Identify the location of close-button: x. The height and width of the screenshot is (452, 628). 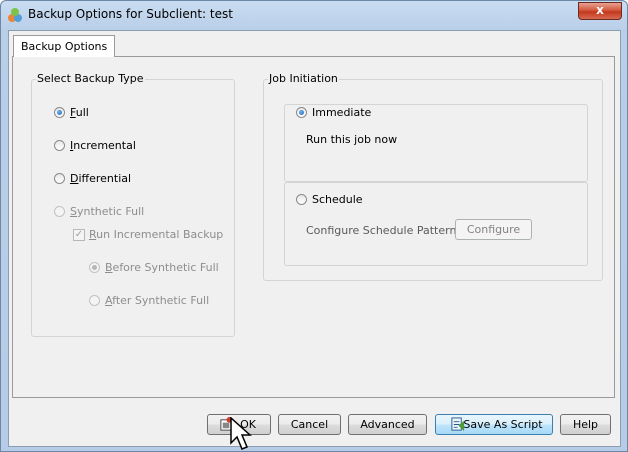
(600, 11).